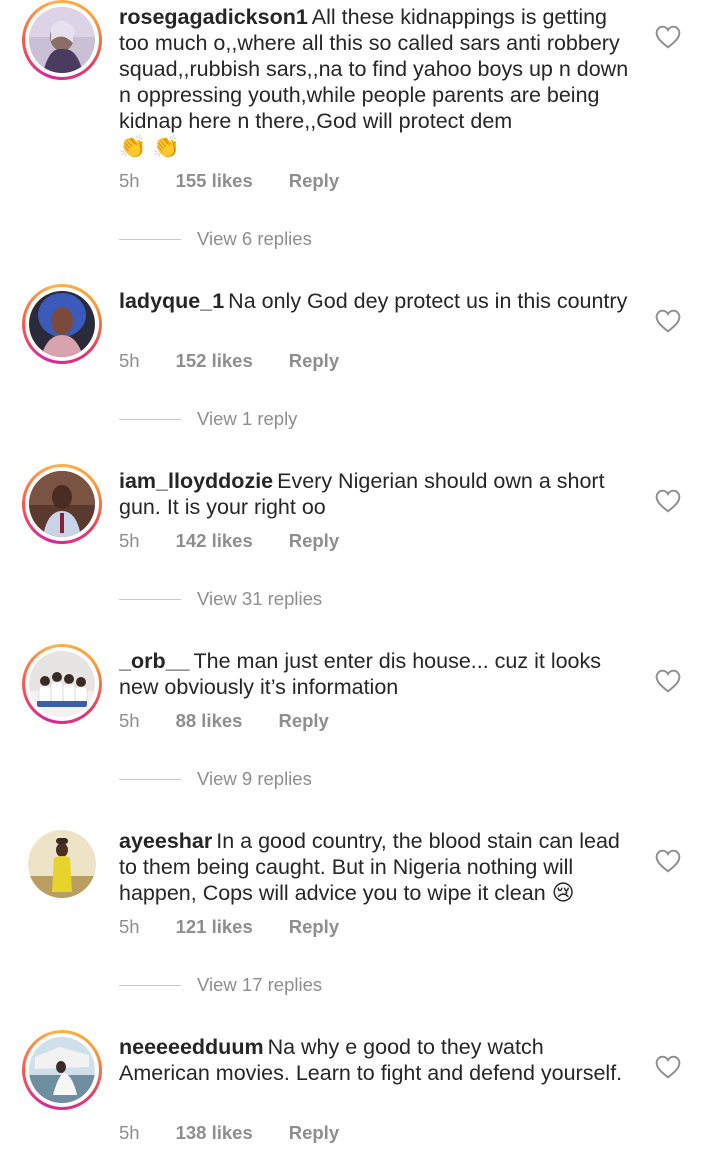  What do you see at coordinates (214, 361) in the screenshot?
I see `comment-likes: 152 likes` at bounding box center [214, 361].